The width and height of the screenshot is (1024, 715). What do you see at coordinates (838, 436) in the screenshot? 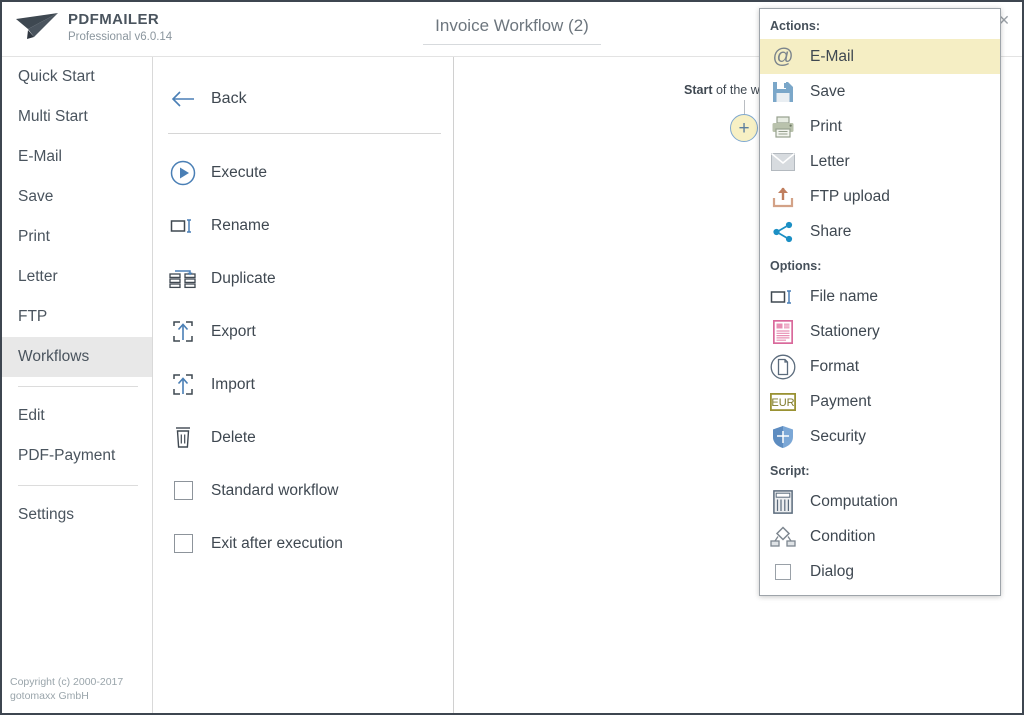
I see `menu-item-label: Security` at bounding box center [838, 436].